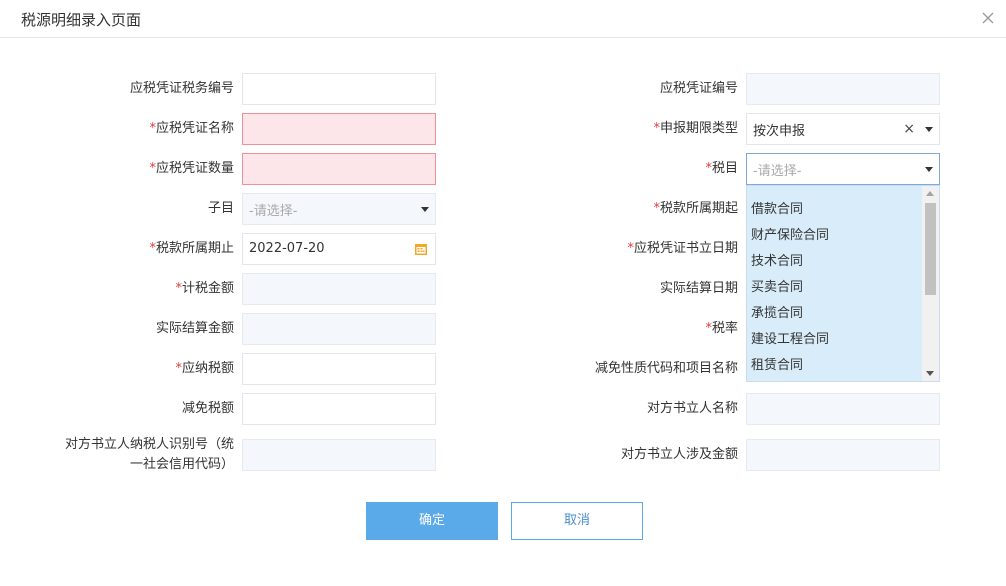  Describe the element at coordinates (698, 88) in the screenshot. I see `voucher-no-label: 应税凭证编号` at that location.